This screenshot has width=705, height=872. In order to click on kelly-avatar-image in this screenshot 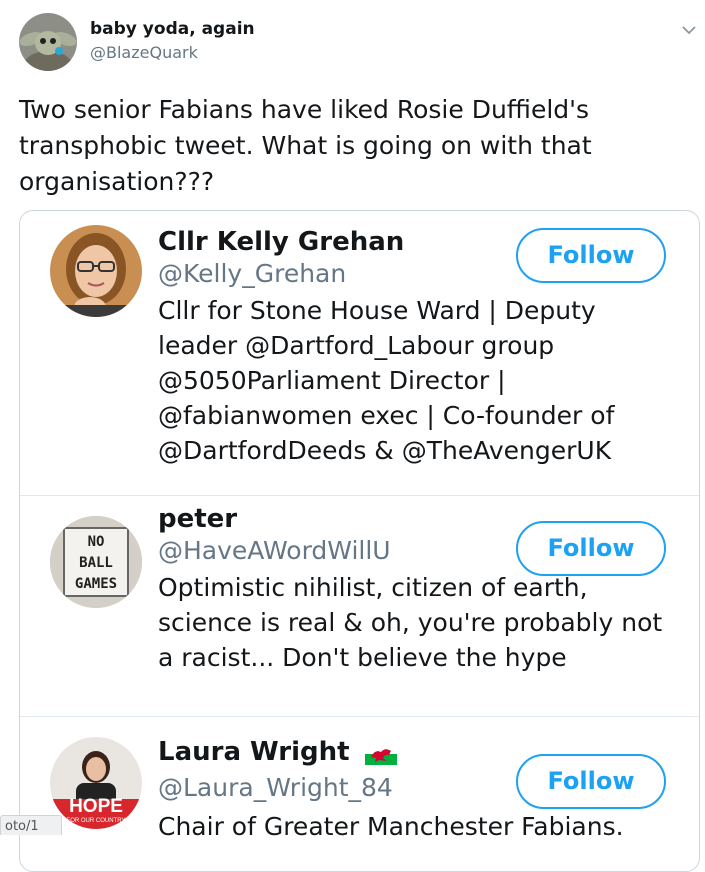, I will do `click(96, 271)`.